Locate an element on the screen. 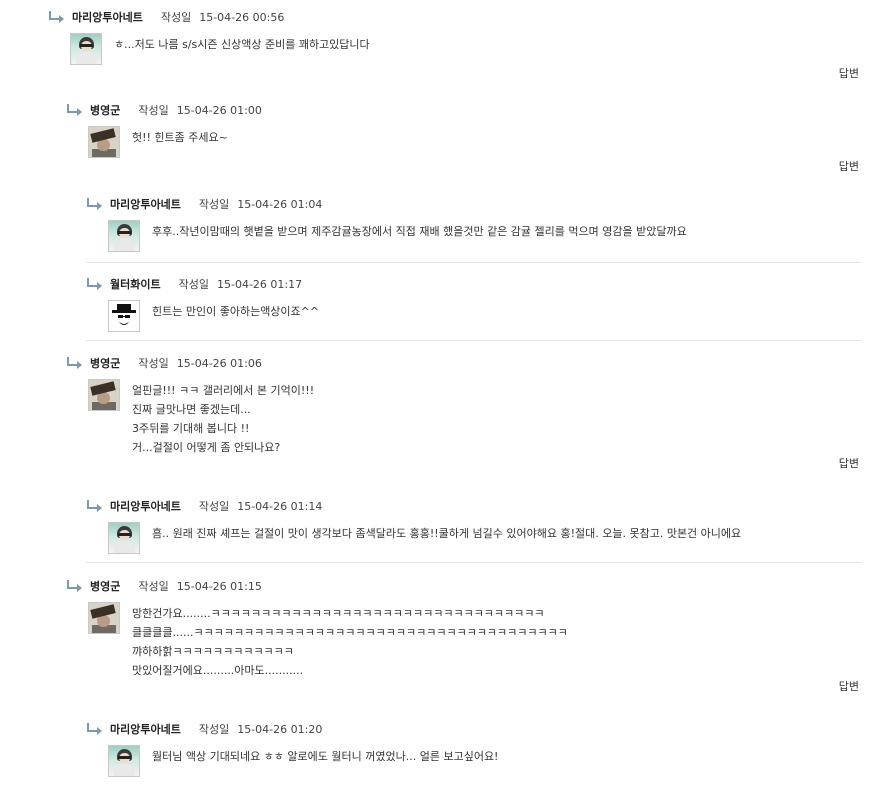 This screenshot has width=875, height=785. comment-header: 병영군 작성일 15-04-26 01:00 is located at coordinates (463, 110).